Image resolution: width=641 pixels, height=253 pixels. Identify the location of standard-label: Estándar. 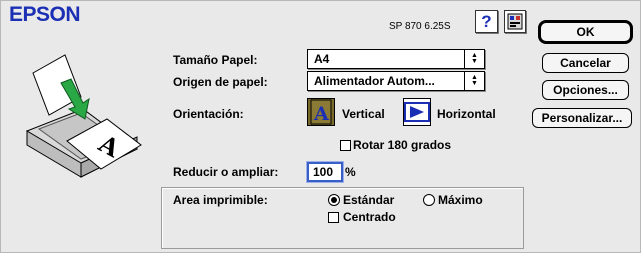
(369, 200).